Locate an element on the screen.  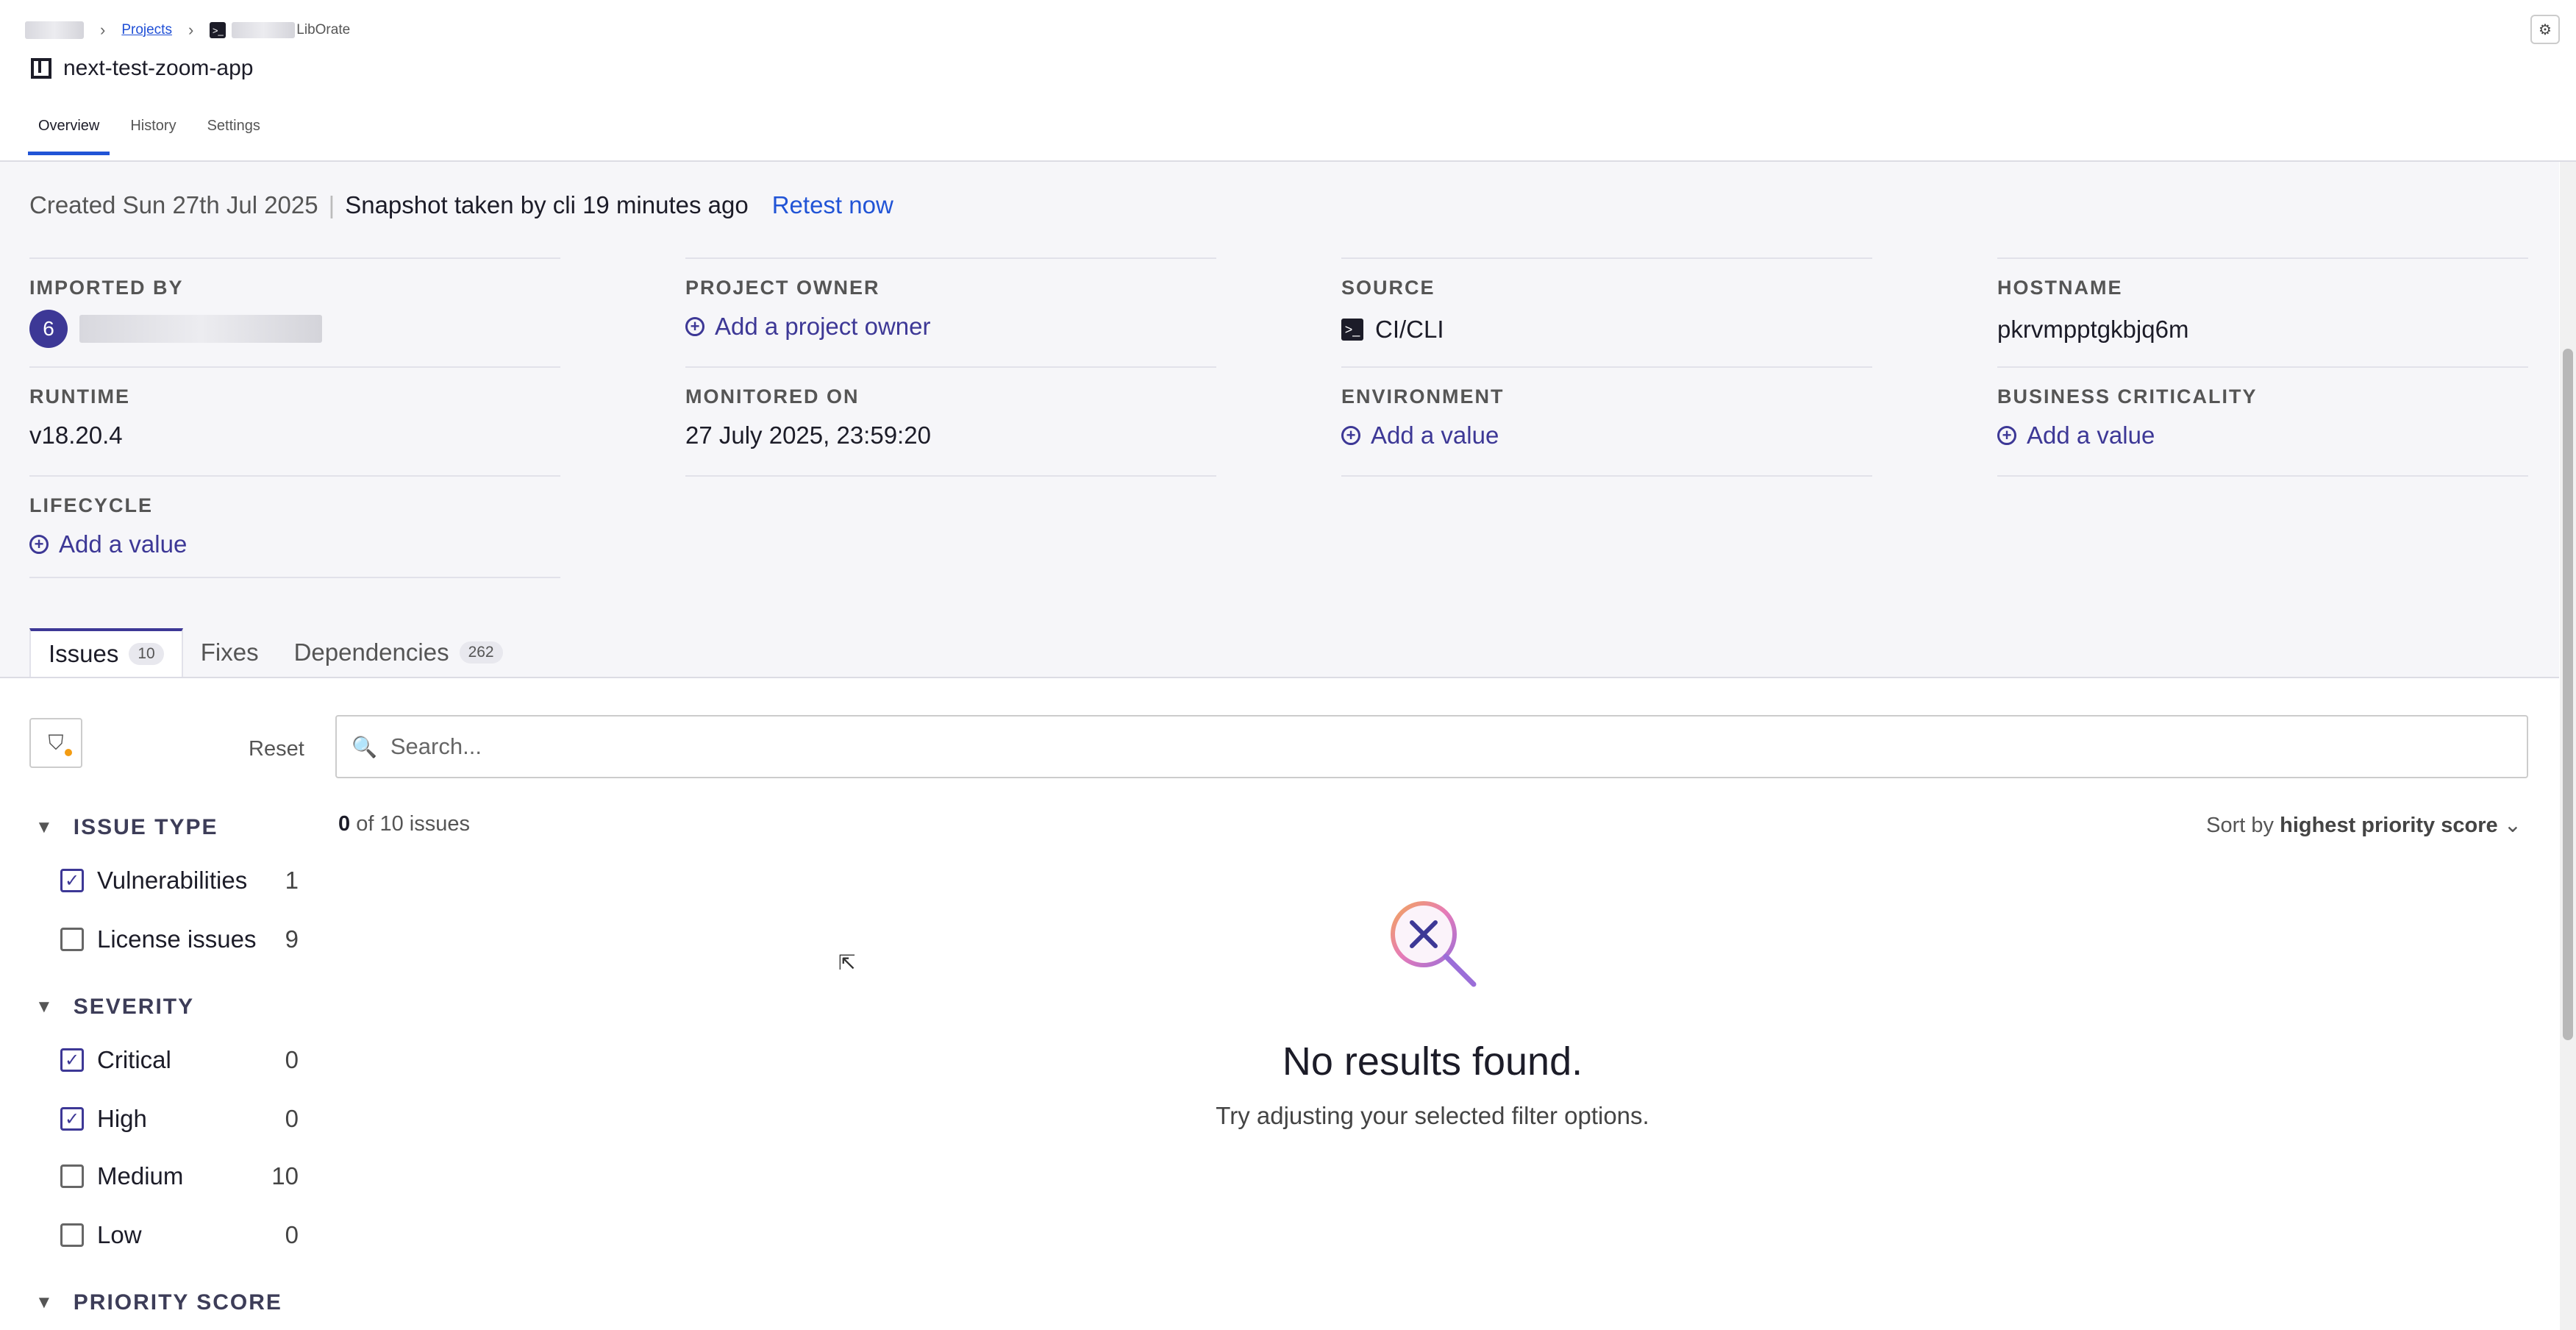
filter-group-issue-type: ▼ ISSUE TYPE is located at coordinates (126, 827).